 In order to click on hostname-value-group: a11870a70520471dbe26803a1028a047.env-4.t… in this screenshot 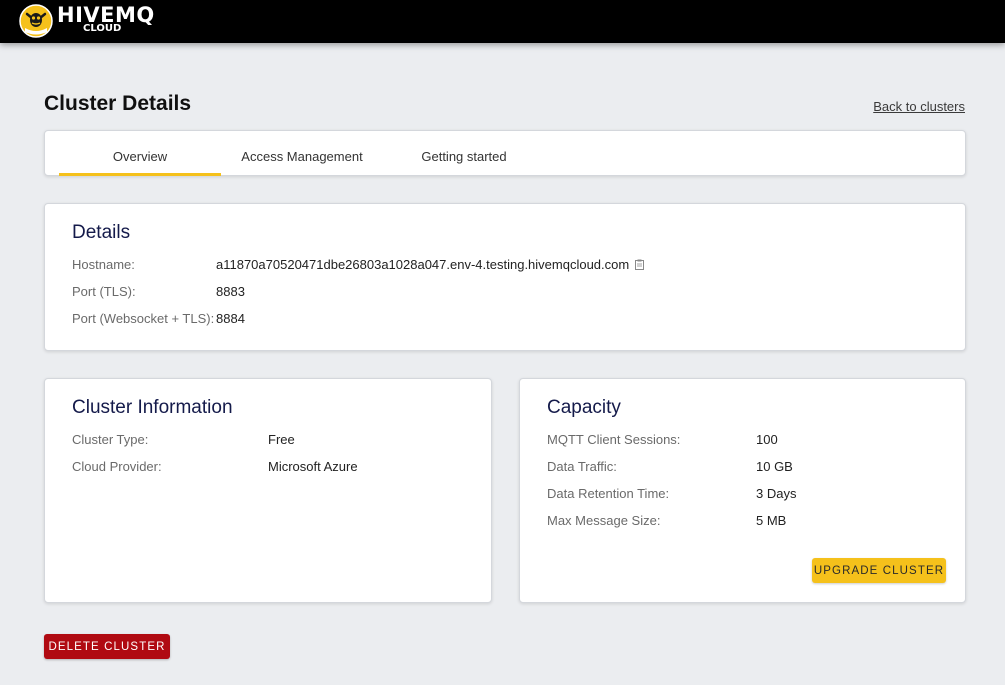, I will do `click(430, 265)`.